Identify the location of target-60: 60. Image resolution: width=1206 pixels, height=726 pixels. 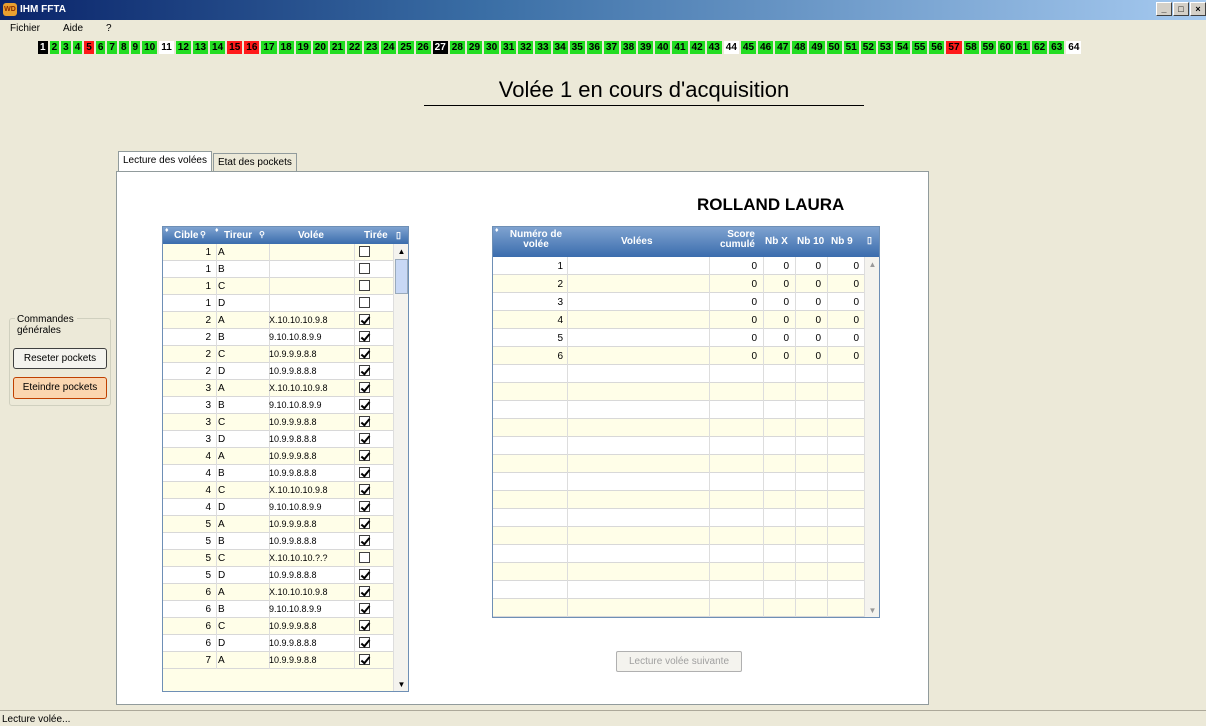
(1005, 47).